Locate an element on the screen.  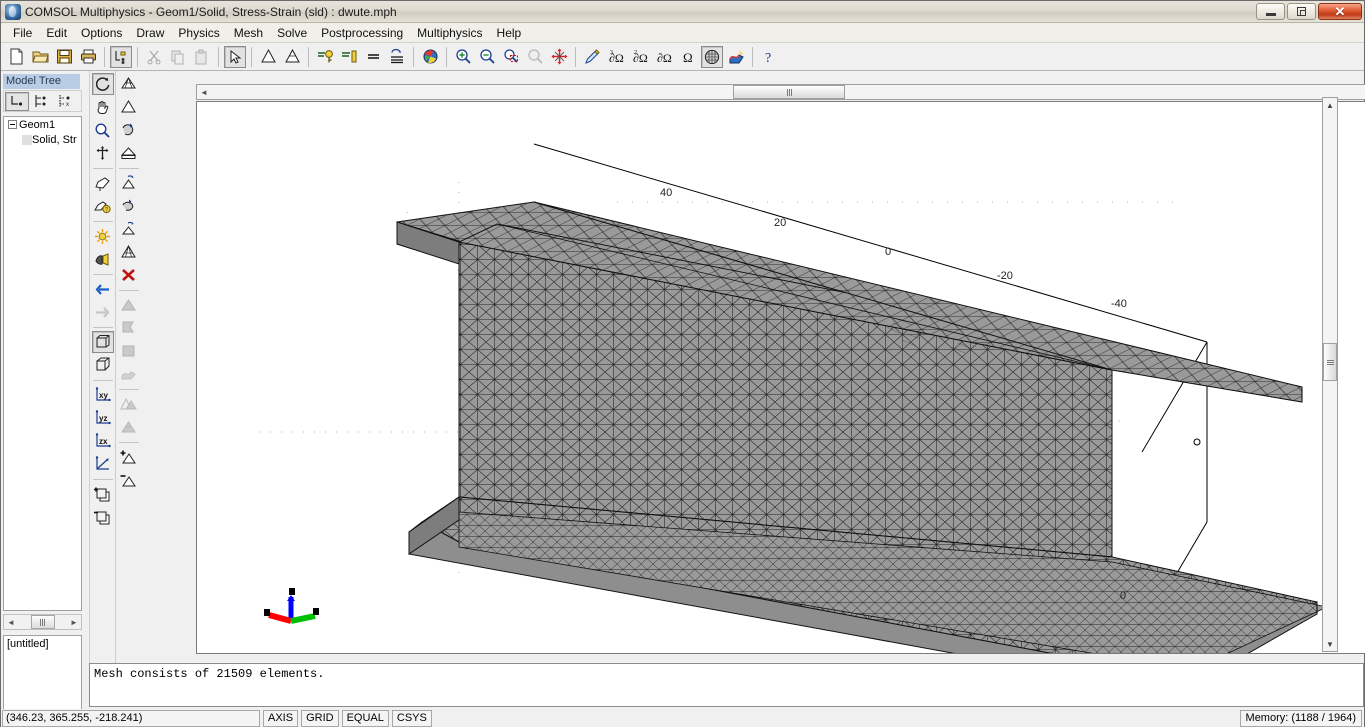
point-mode-icon: Ω is located at coordinates (688, 57).